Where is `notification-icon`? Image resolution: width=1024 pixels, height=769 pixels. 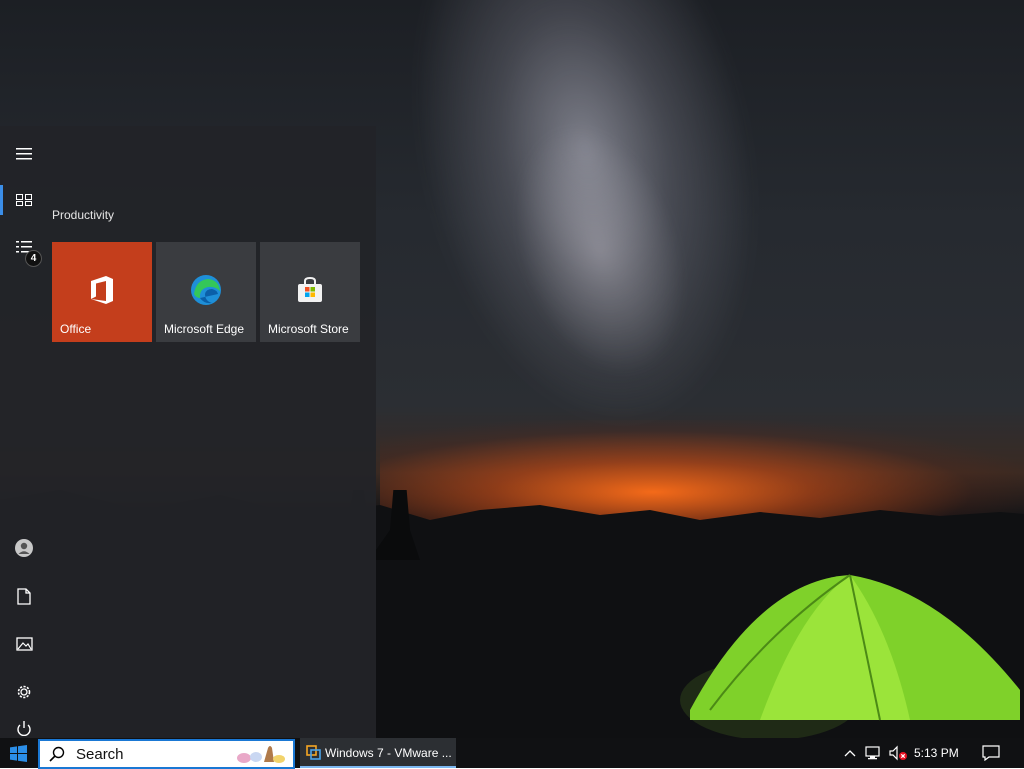 notification-icon is located at coordinates (991, 753).